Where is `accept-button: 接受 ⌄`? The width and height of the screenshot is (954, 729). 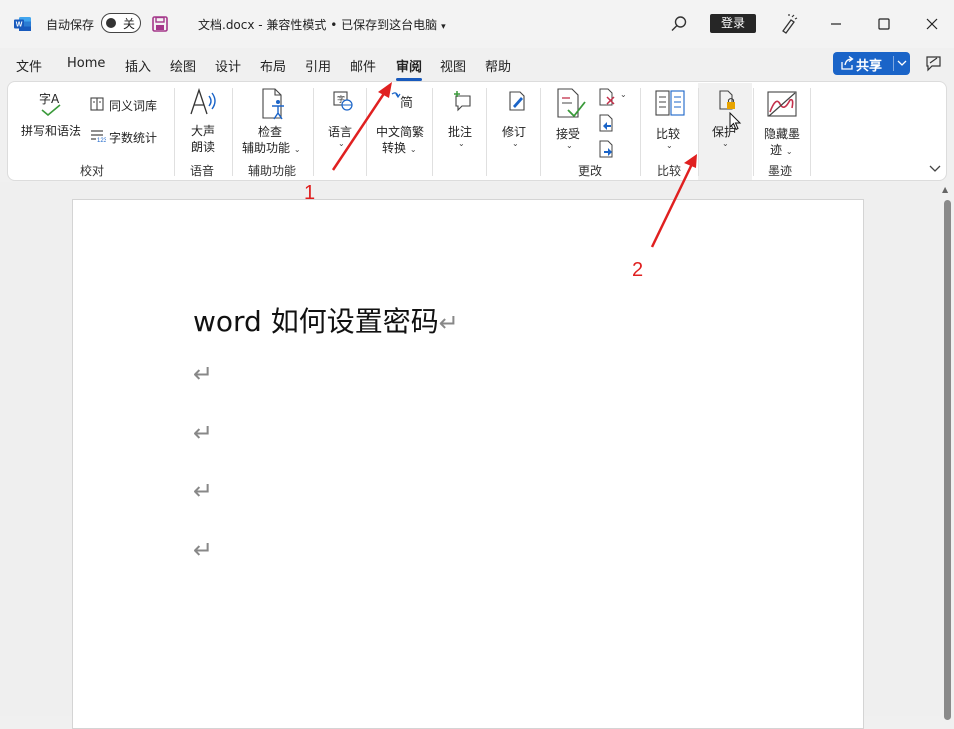
accept-button: 接受 ⌄ is located at coordinates (570, 121).